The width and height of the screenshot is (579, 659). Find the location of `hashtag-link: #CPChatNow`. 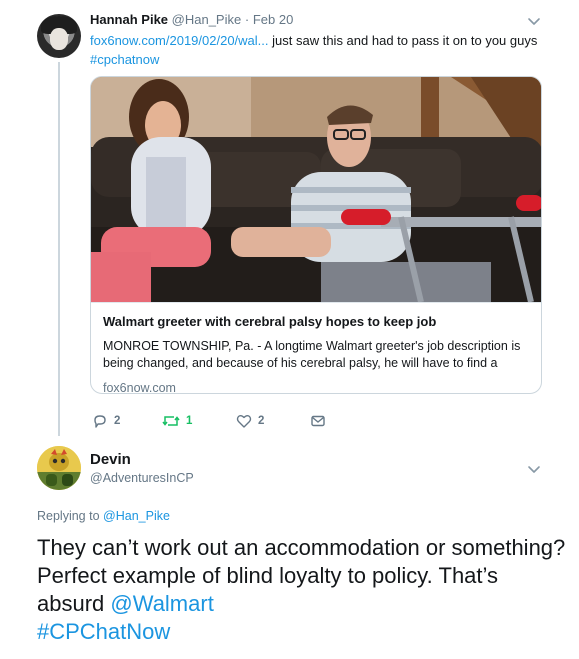

hashtag-link: #CPChatNow is located at coordinates (103, 631).